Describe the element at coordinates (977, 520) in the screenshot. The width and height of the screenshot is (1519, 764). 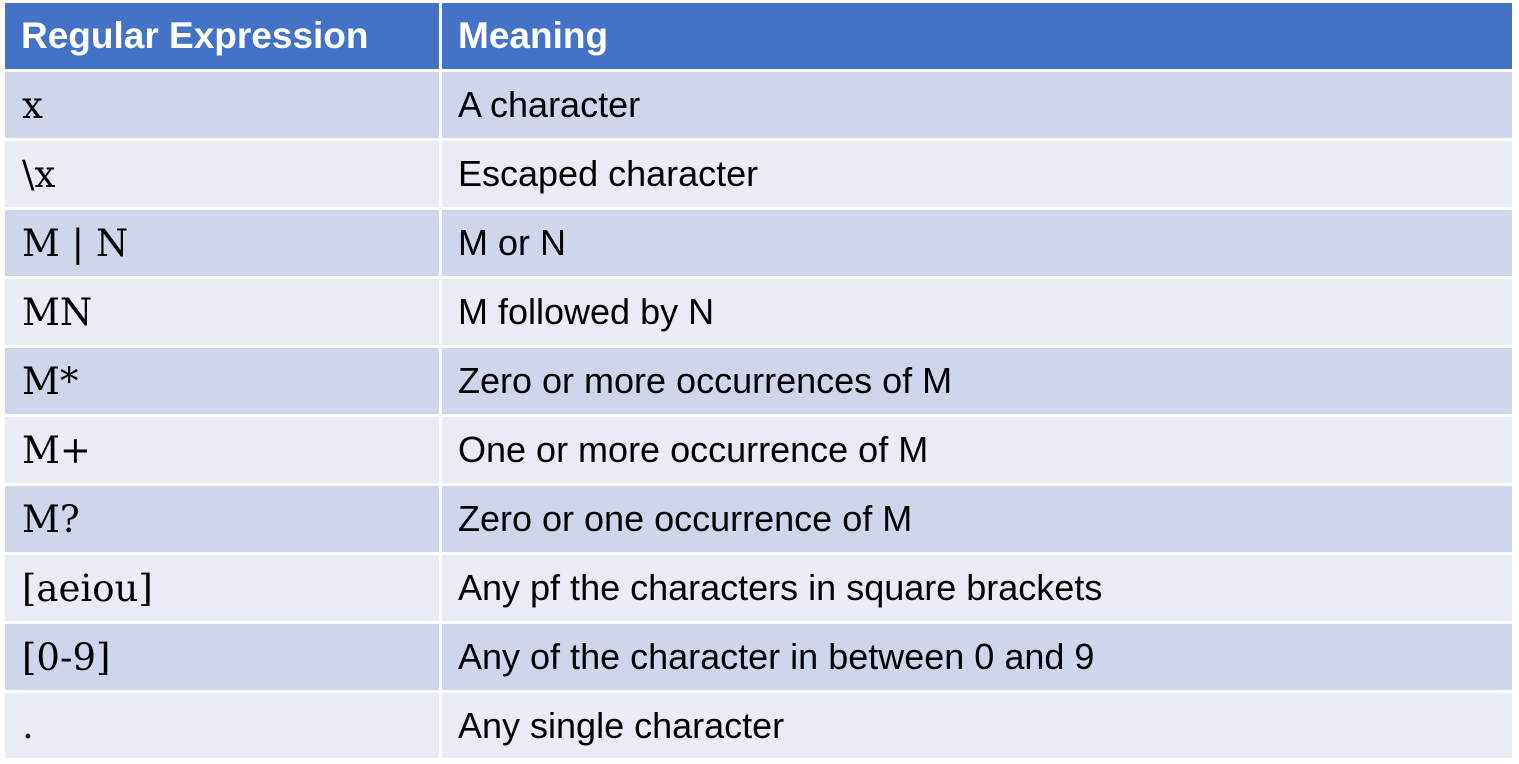
I see `meaning-cell: Zero or one occurrence of M` at that location.